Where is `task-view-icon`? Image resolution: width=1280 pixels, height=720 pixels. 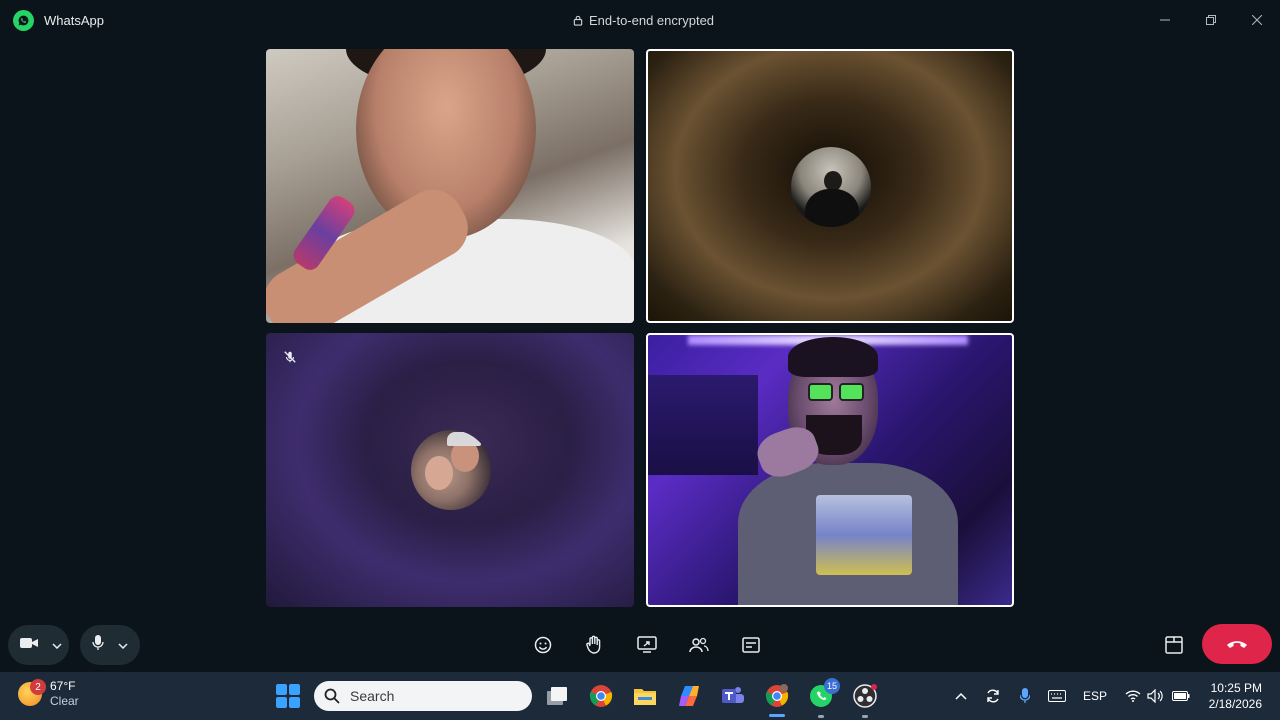 task-view-icon is located at coordinates (557, 696).